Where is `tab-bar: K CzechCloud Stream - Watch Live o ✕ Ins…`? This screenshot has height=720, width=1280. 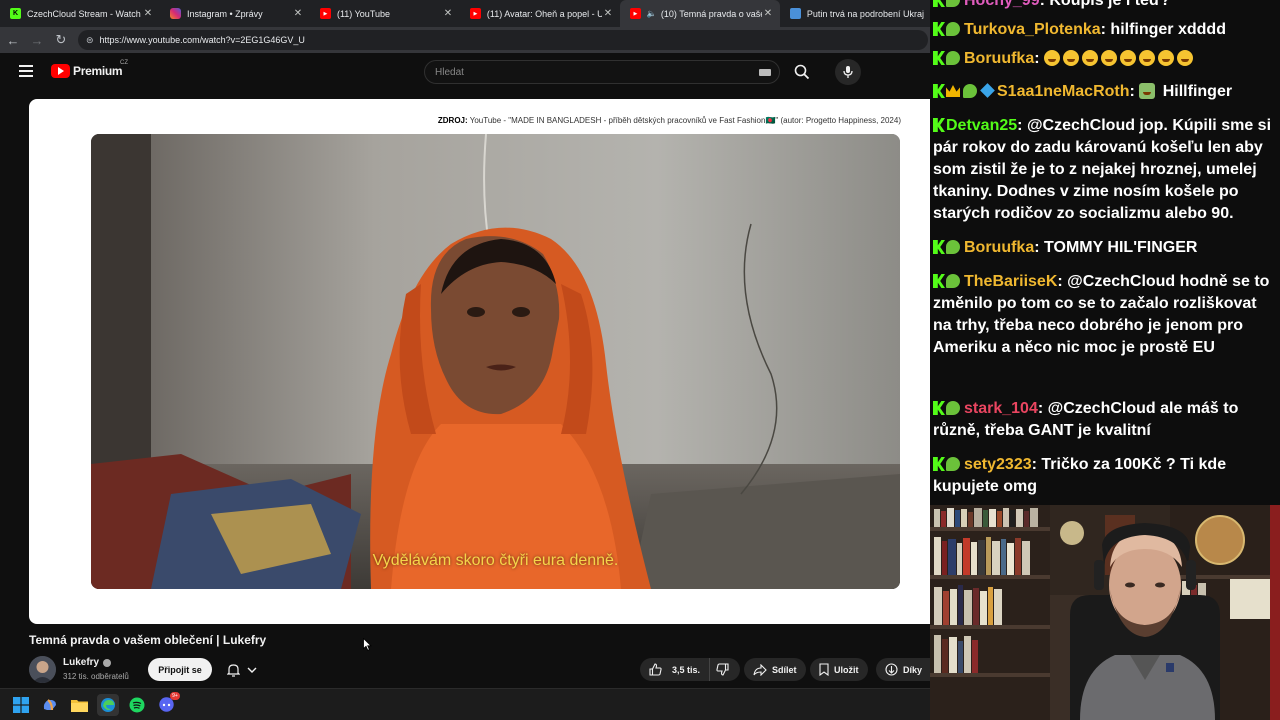 tab-bar: K CzechCloud Stream - Watch Live o ✕ Ins… is located at coordinates (465, 13).